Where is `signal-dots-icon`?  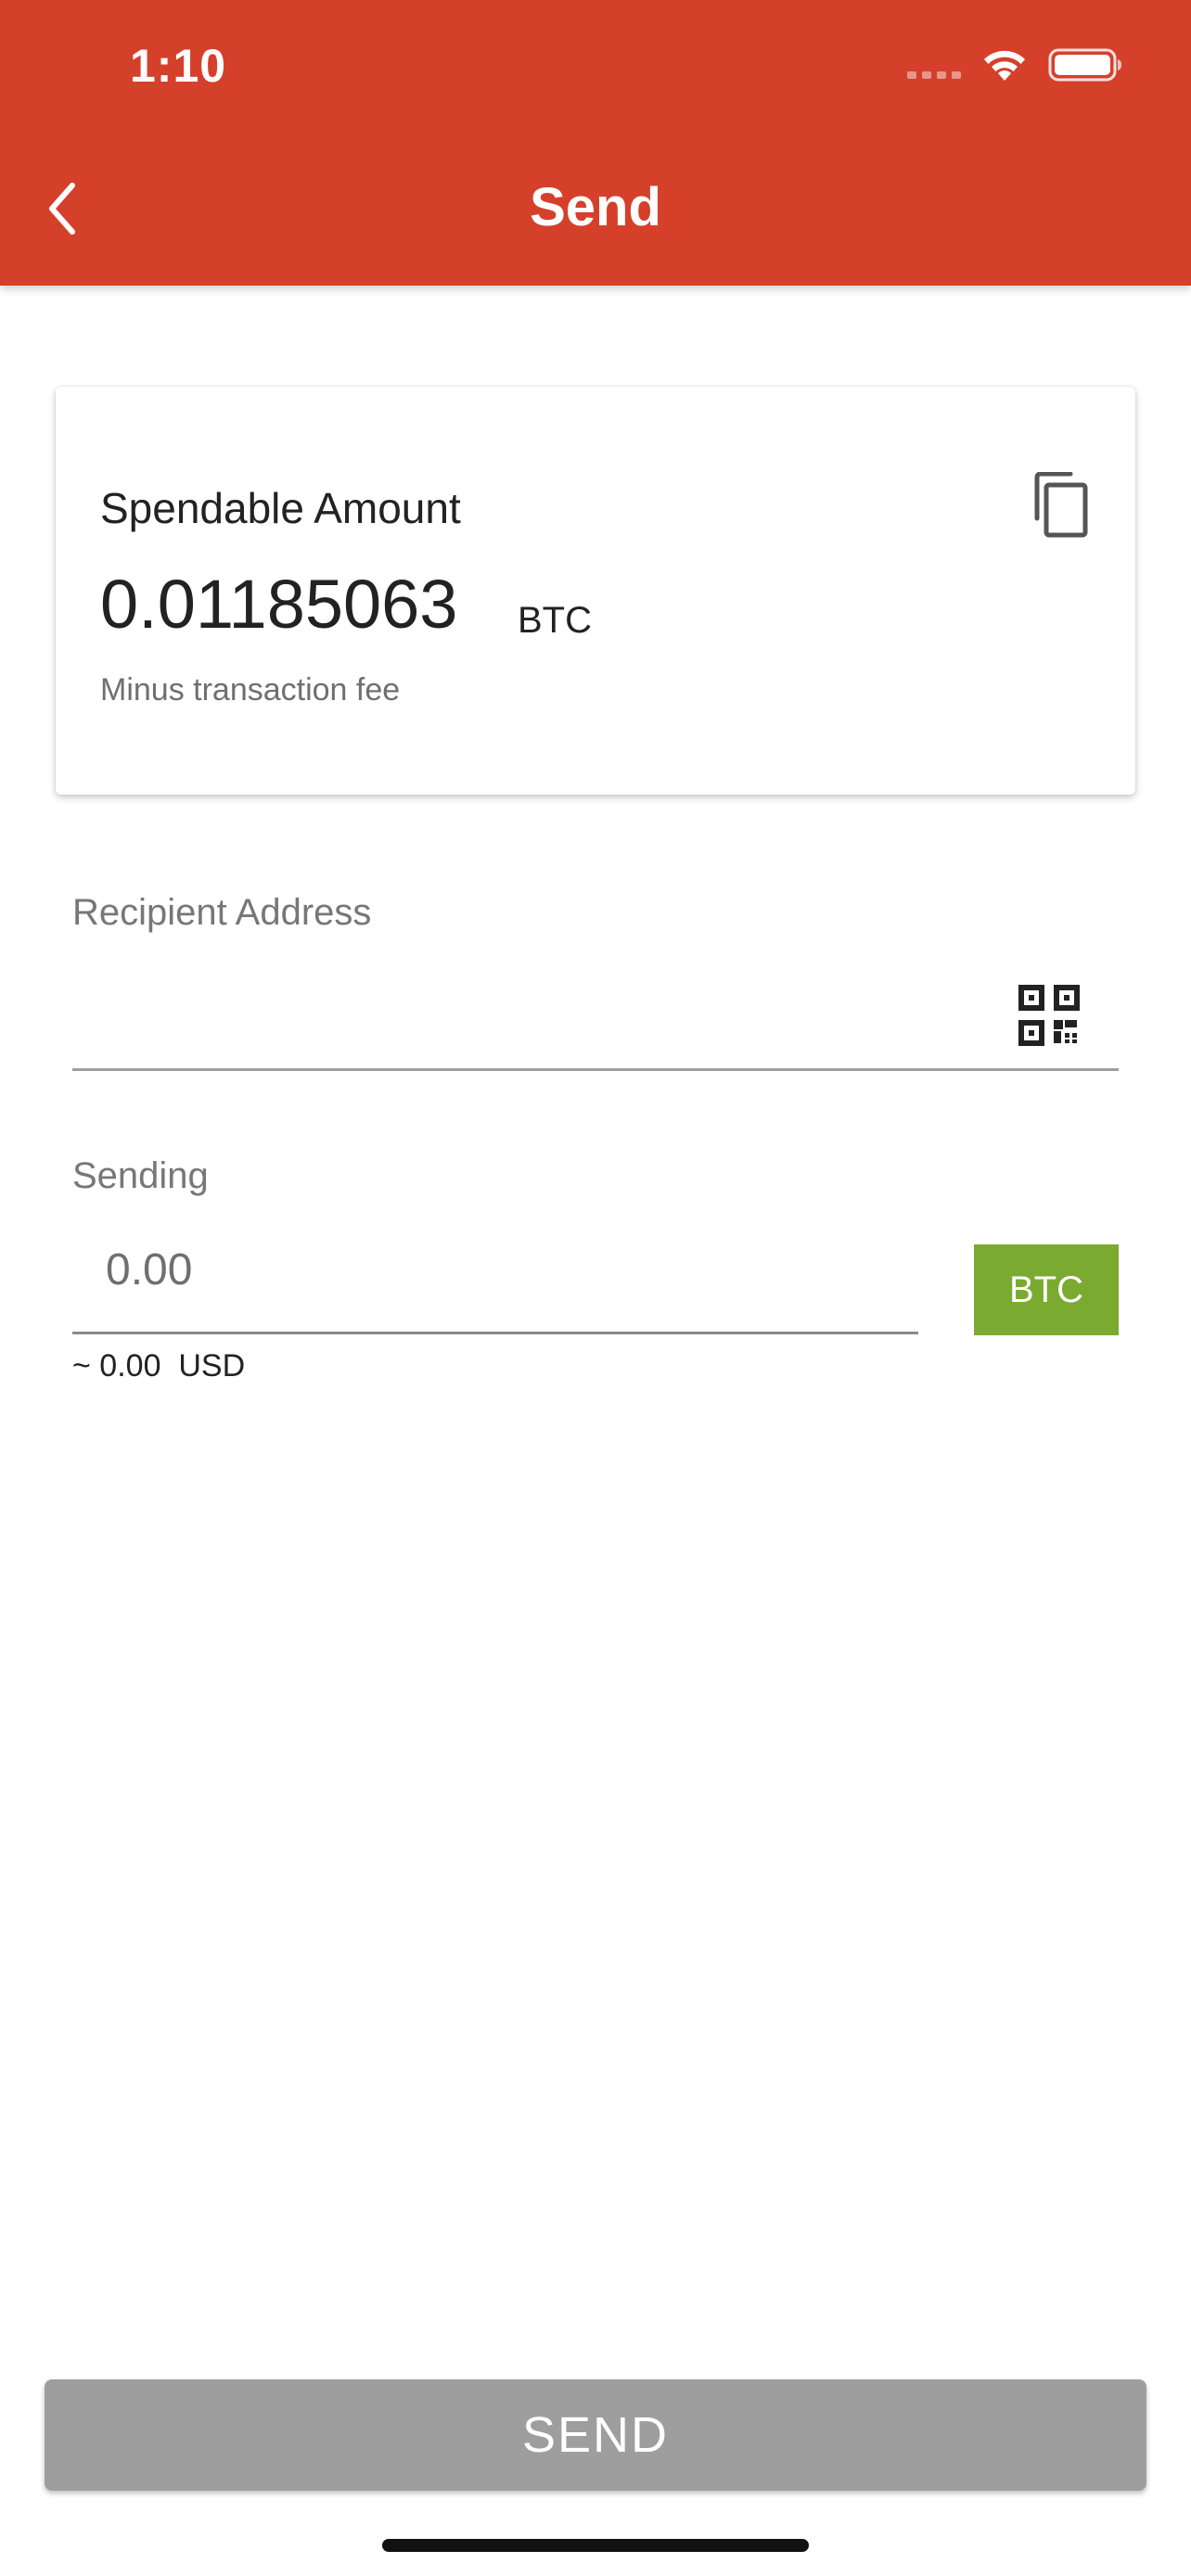
signal-dots-icon is located at coordinates (934, 64).